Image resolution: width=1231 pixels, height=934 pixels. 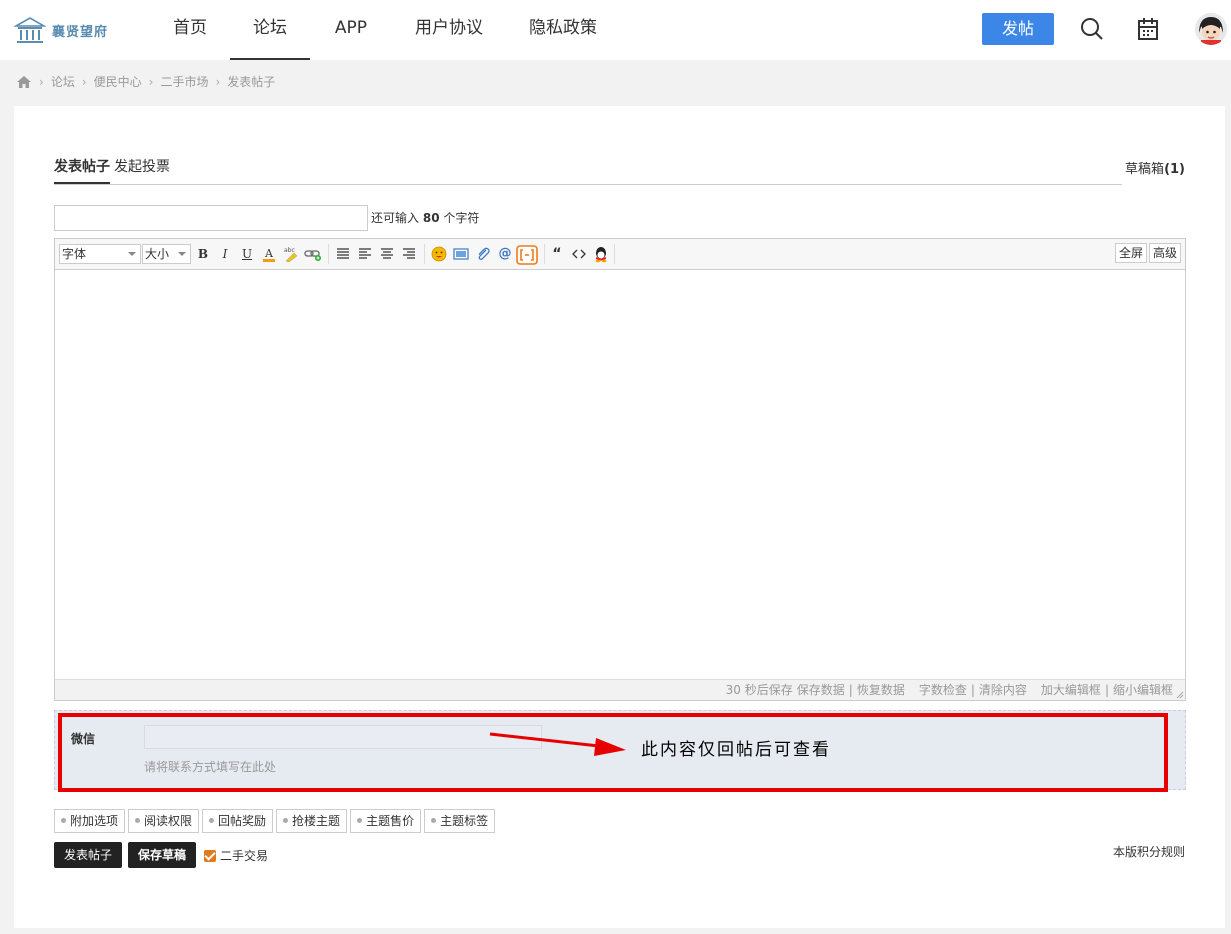 What do you see at coordinates (162, 855) in the screenshot?
I see `save-draft-button: 保存草稿` at bounding box center [162, 855].